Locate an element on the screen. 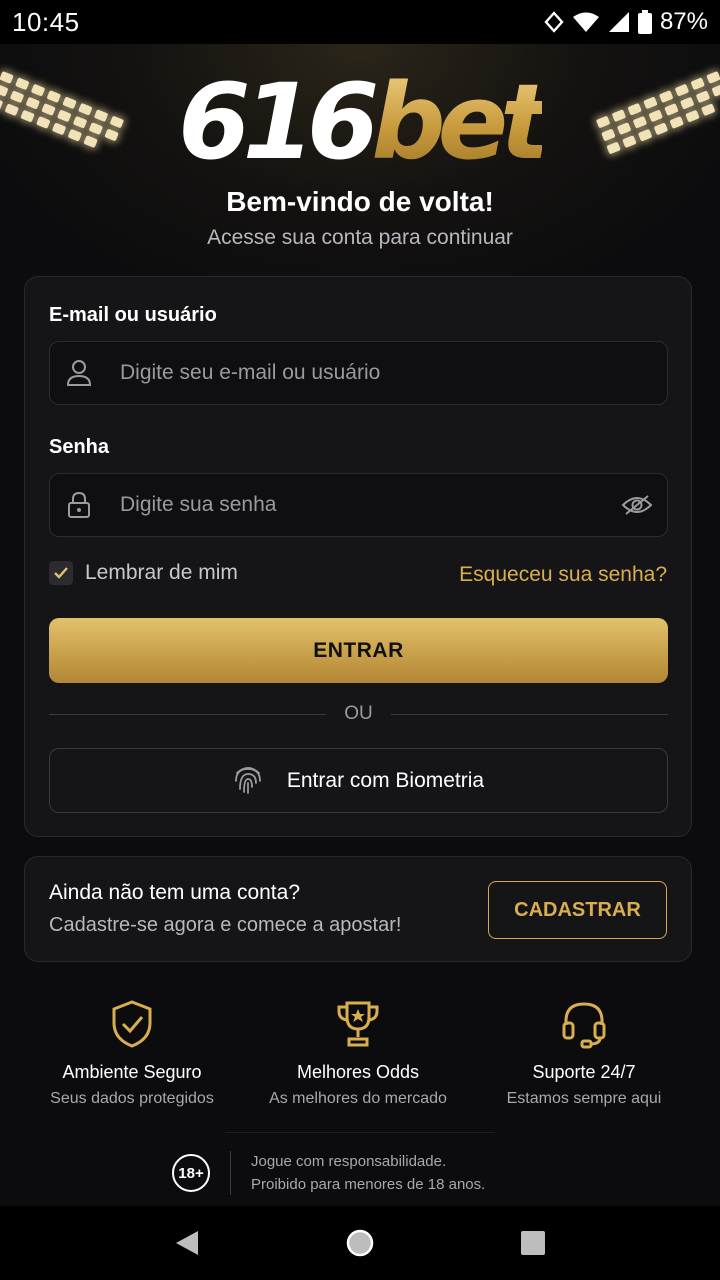 The image size is (720, 1280). wifi-icon is located at coordinates (586, 22).